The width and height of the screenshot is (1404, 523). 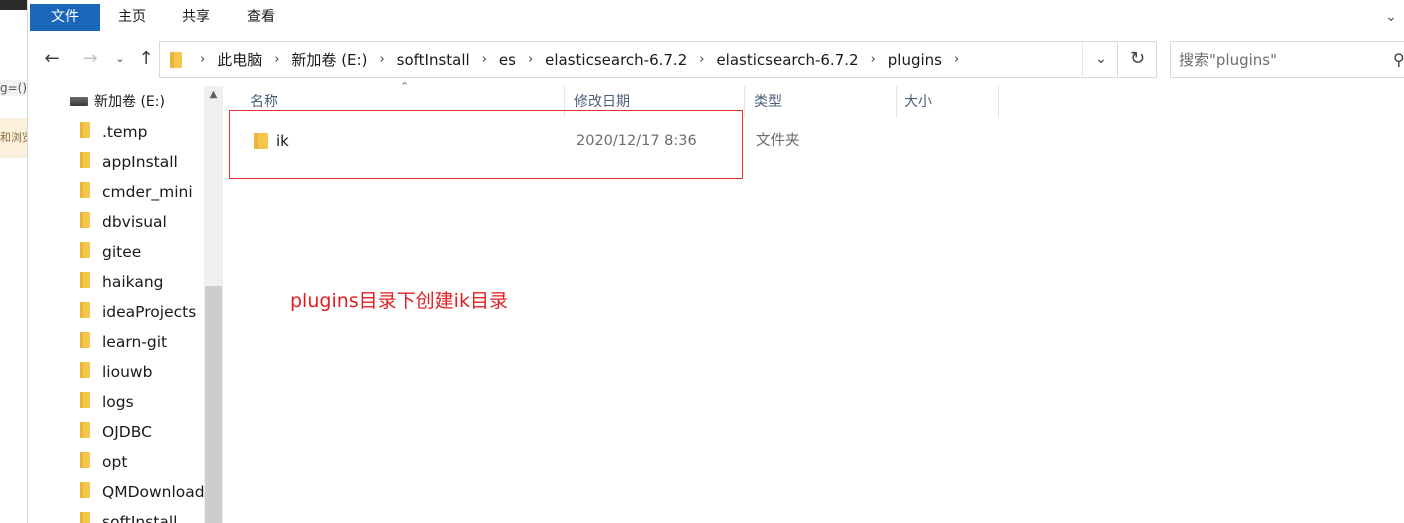 What do you see at coordinates (13, 138) in the screenshot?
I see `background-notice-fragment: 和浏览` at bounding box center [13, 138].